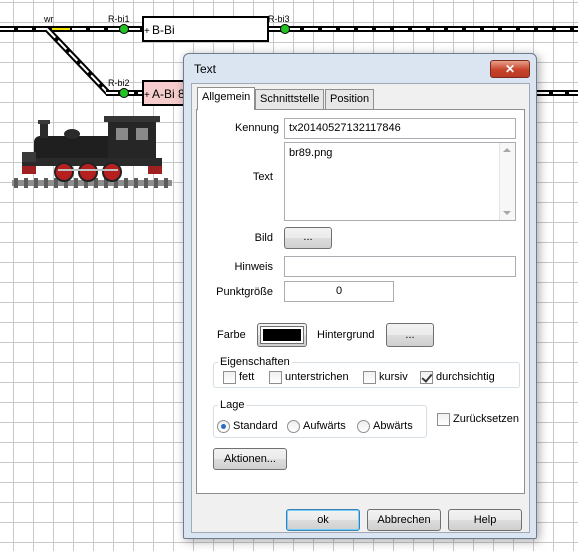 The height and width of the screenshot is (551, 578). I want to click on close-icon: ✕, so click(510, 69).